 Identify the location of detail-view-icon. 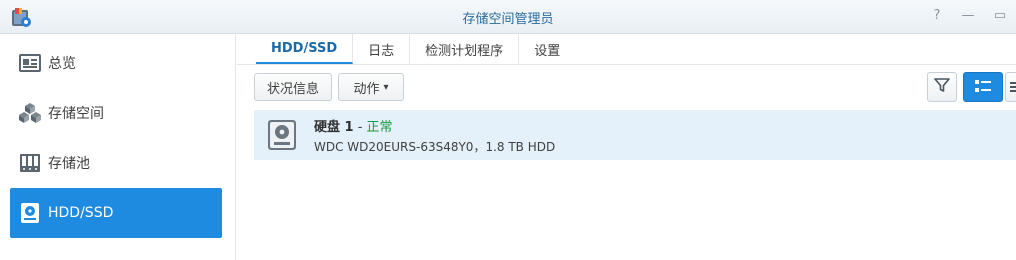
(1013, 87).